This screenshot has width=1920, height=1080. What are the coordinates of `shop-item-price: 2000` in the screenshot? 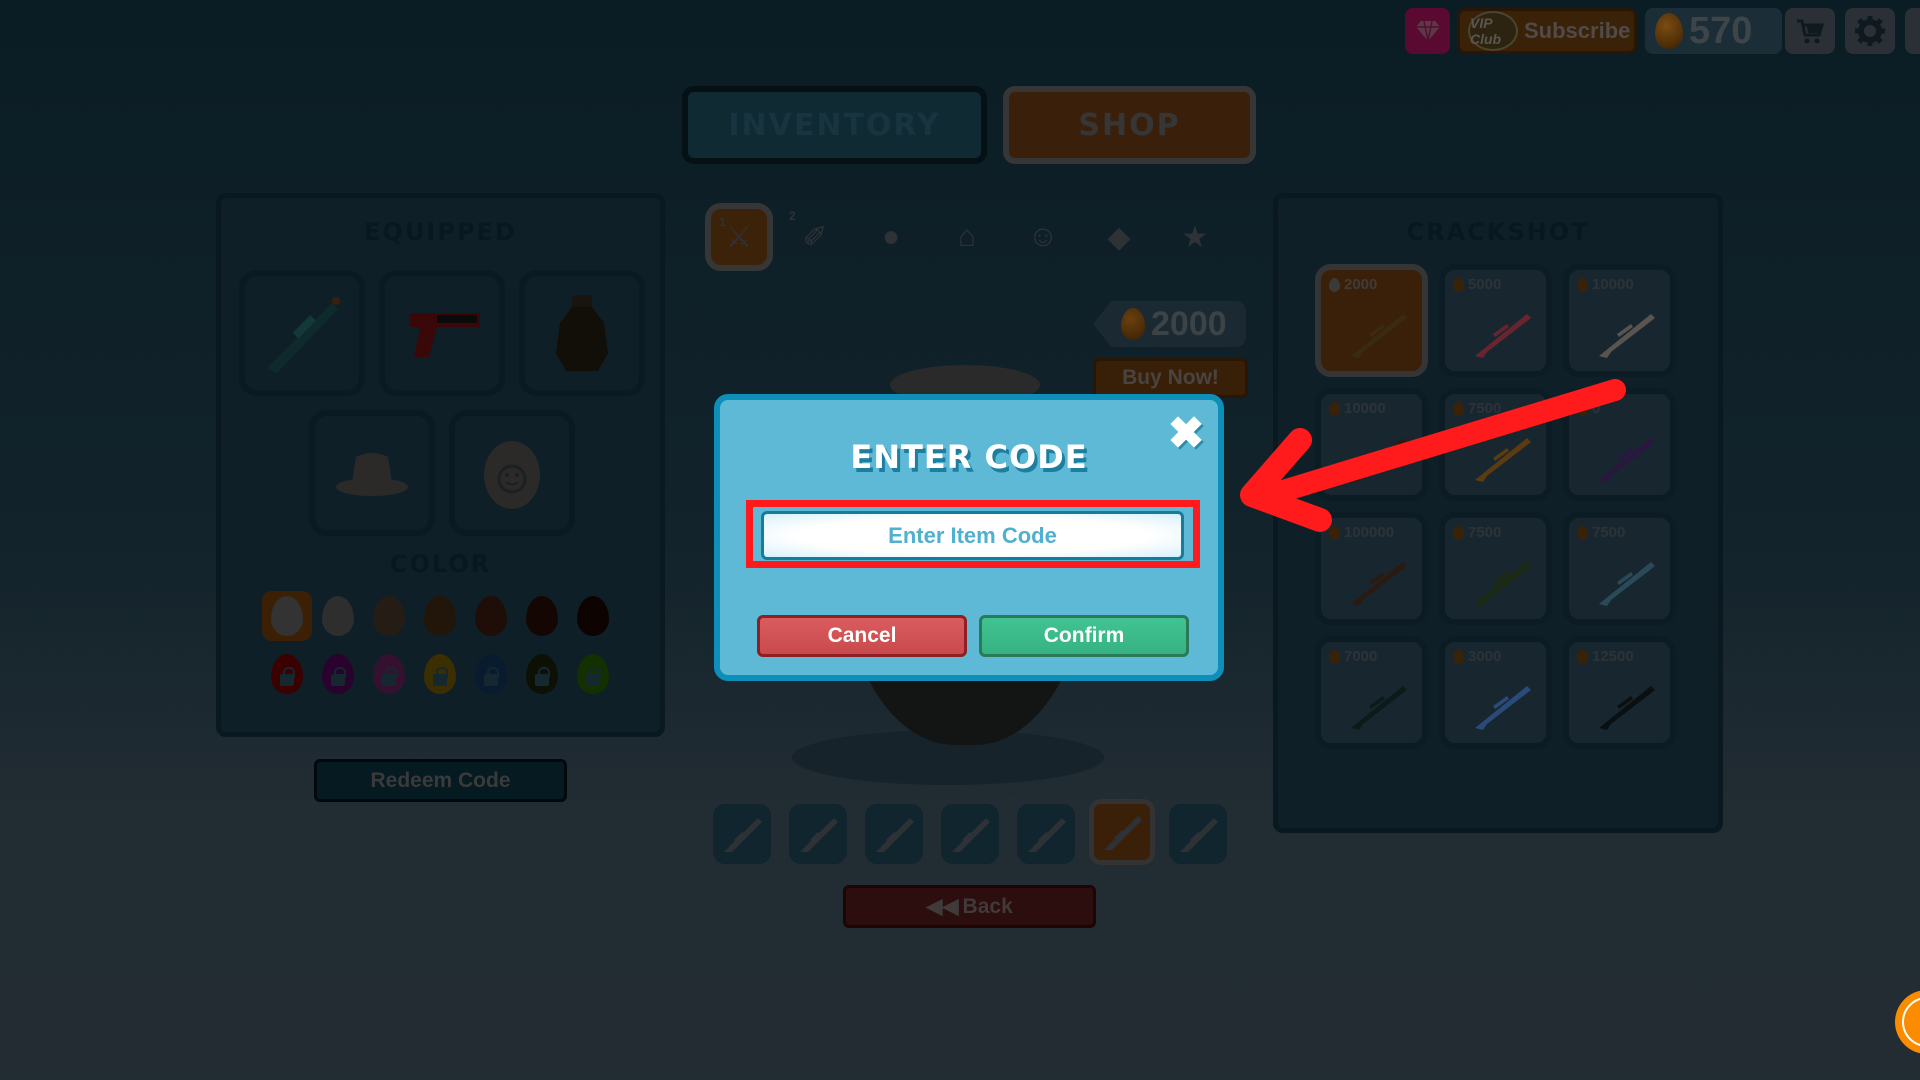 It's located at (1353, 284).